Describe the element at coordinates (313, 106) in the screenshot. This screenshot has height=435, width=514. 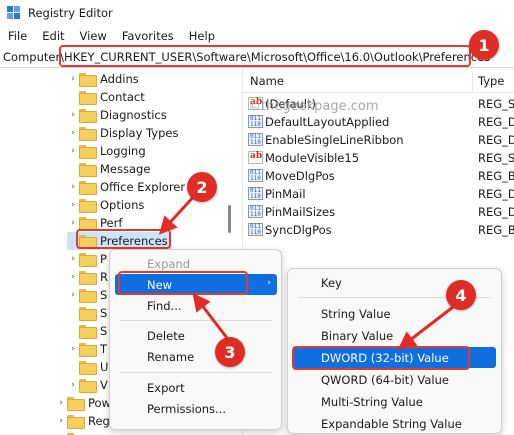
I see `watermark: ©thegeekpage.com` at that location.